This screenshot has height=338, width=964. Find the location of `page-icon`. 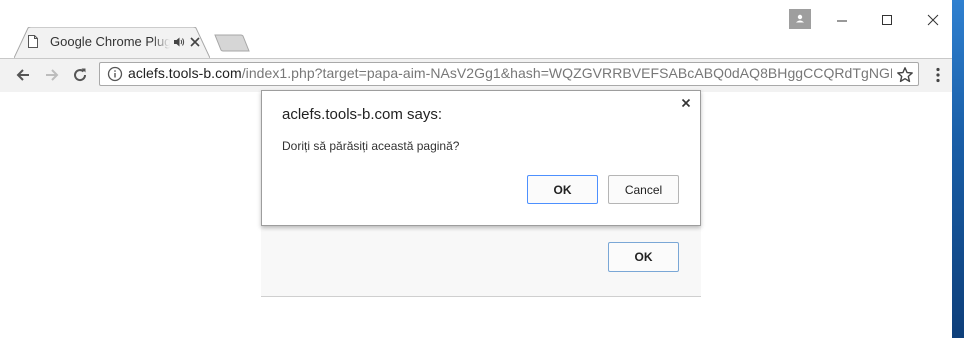

page-icon is located at coordinates (33, 41).